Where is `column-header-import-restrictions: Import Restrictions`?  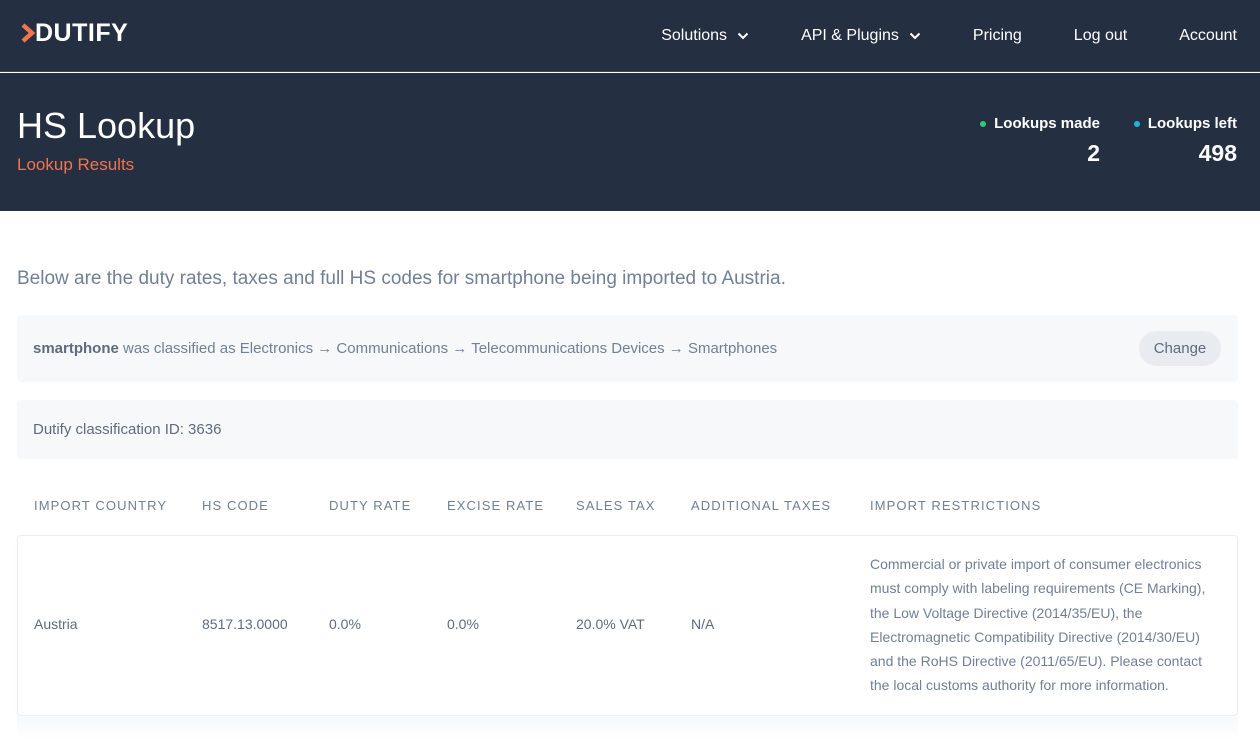
column-header-import-restrictions: Import Restrictions is located at coordinates (956, 505).